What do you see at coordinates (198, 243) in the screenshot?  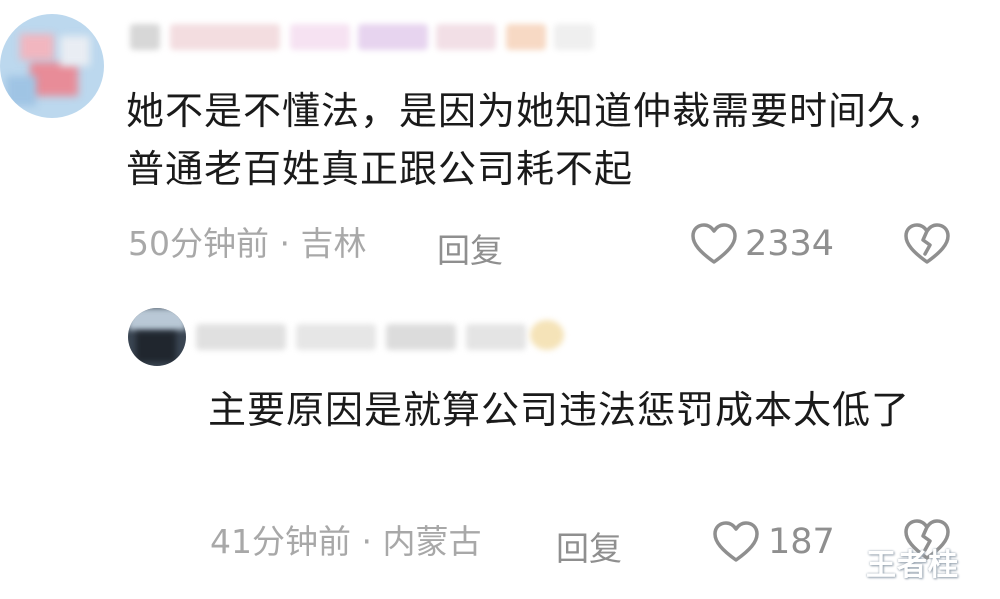 I see `comment-time: 50分钟前` at bounding box center [198, 243].